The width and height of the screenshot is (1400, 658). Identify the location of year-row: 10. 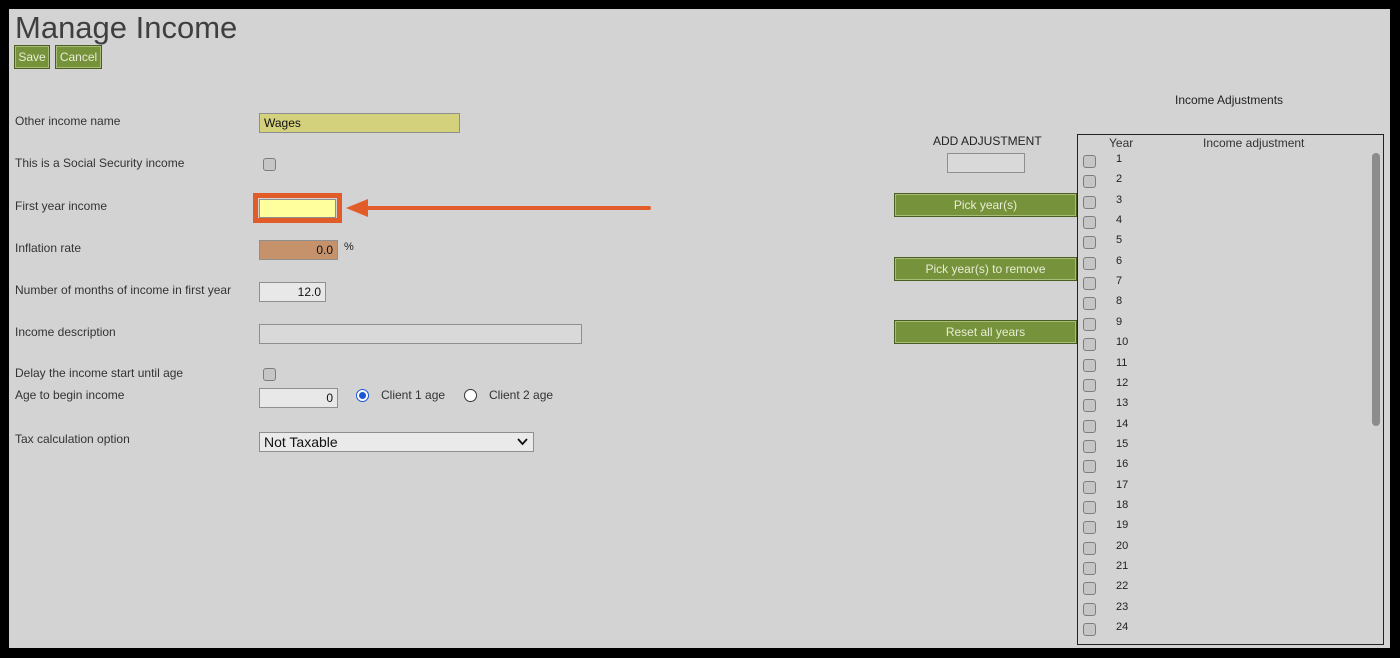
(1223, 345).